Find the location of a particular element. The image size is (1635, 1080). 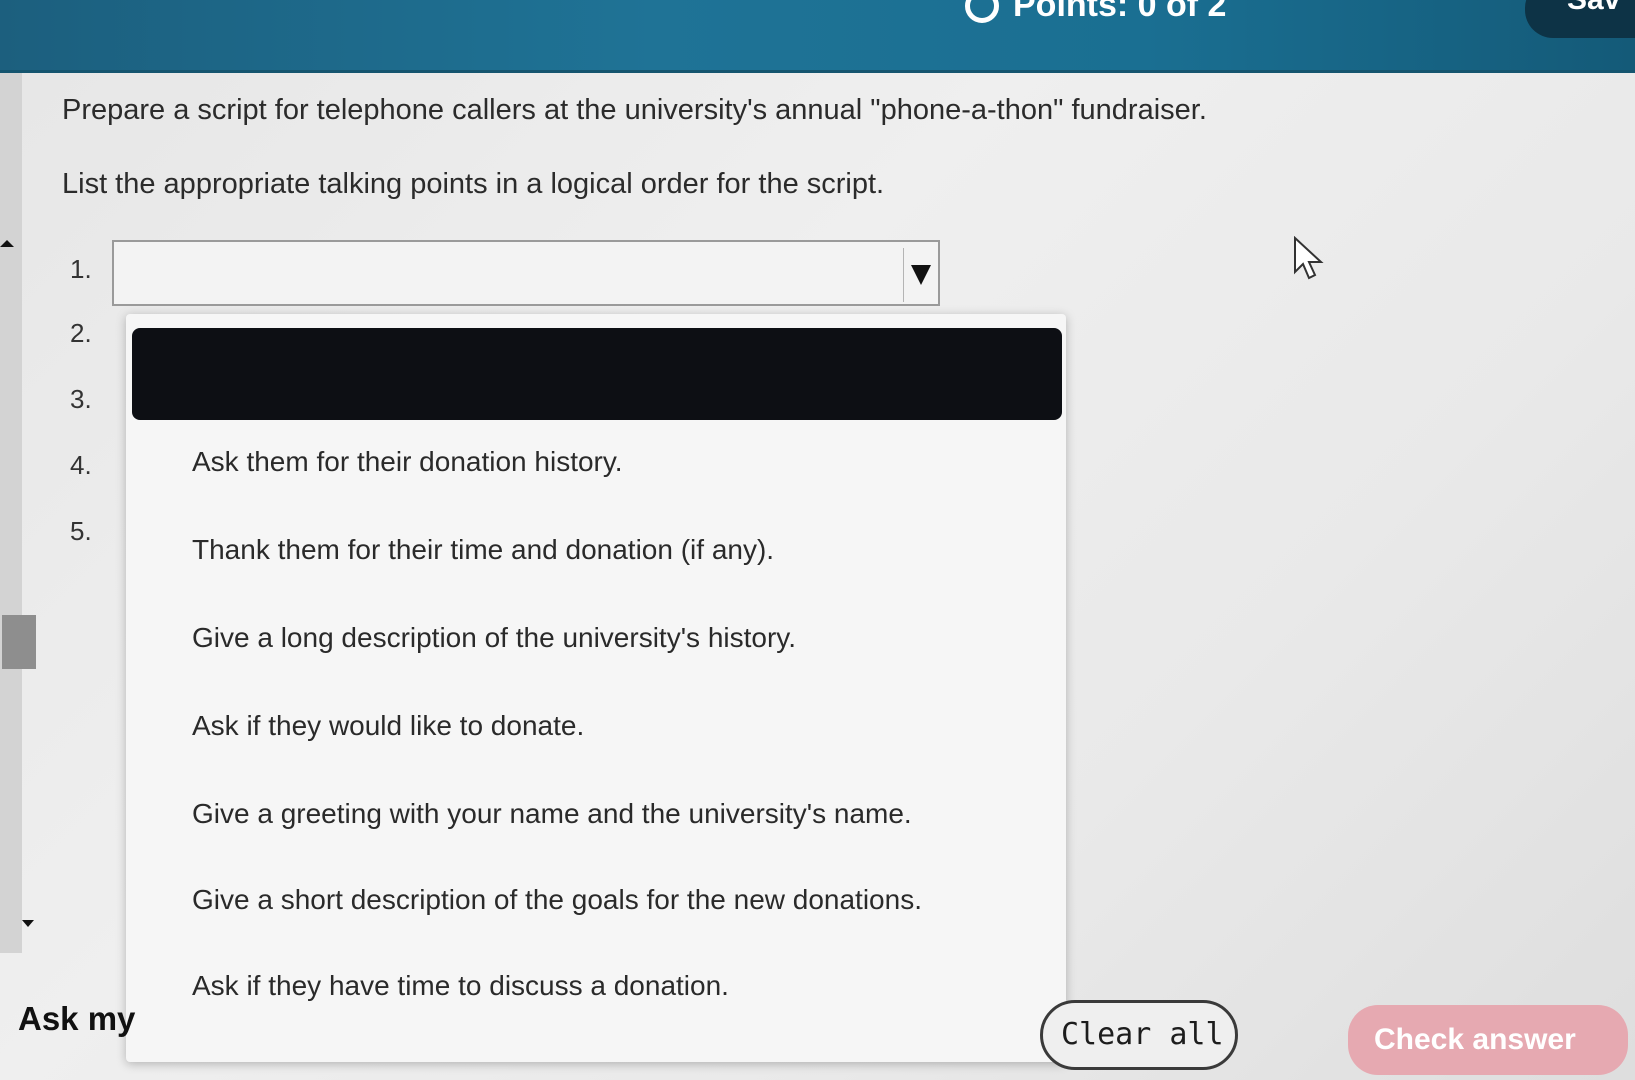

dropdown-arrow-icon is located at coordinates (920, 275).